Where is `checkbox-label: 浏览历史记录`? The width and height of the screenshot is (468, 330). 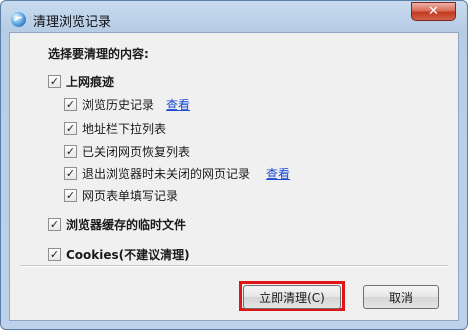
checkbox-label: 浏览历史记录 is located at coordinates (118, 104).